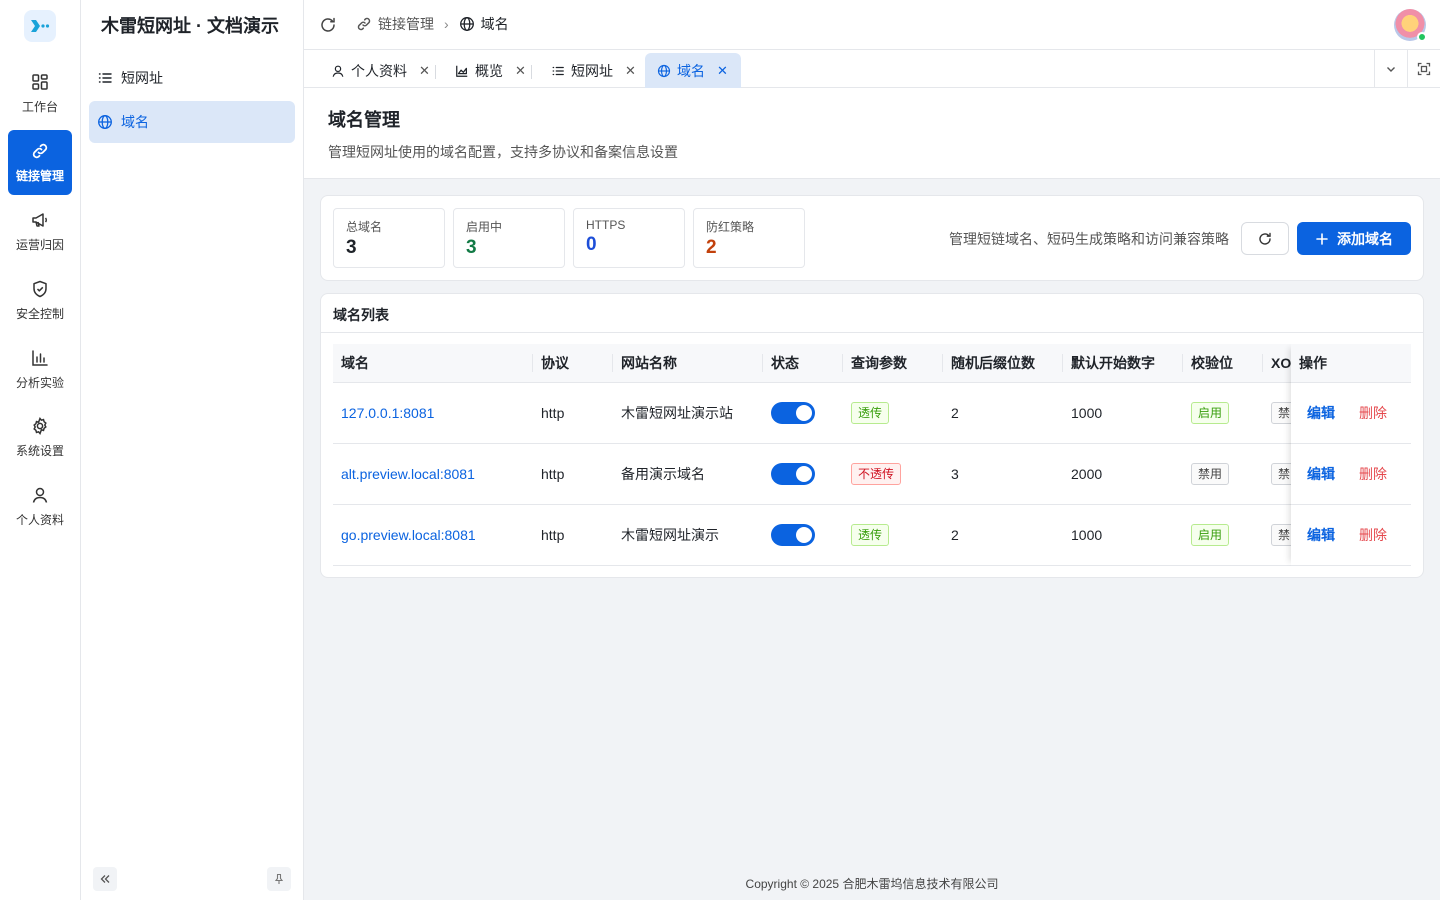 The image size is (1440, 900). What do you see at coordinates (551, 363) in the screenshot?
I see `column-header-protocol: 协议` at bounding box center [551, 363].